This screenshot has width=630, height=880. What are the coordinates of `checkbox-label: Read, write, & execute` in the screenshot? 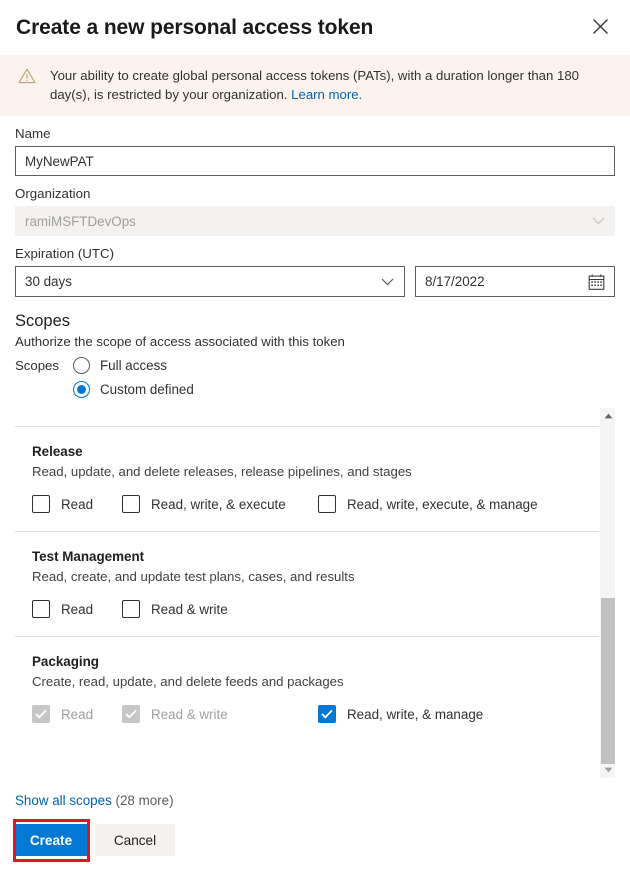 It's located at (218, 504).